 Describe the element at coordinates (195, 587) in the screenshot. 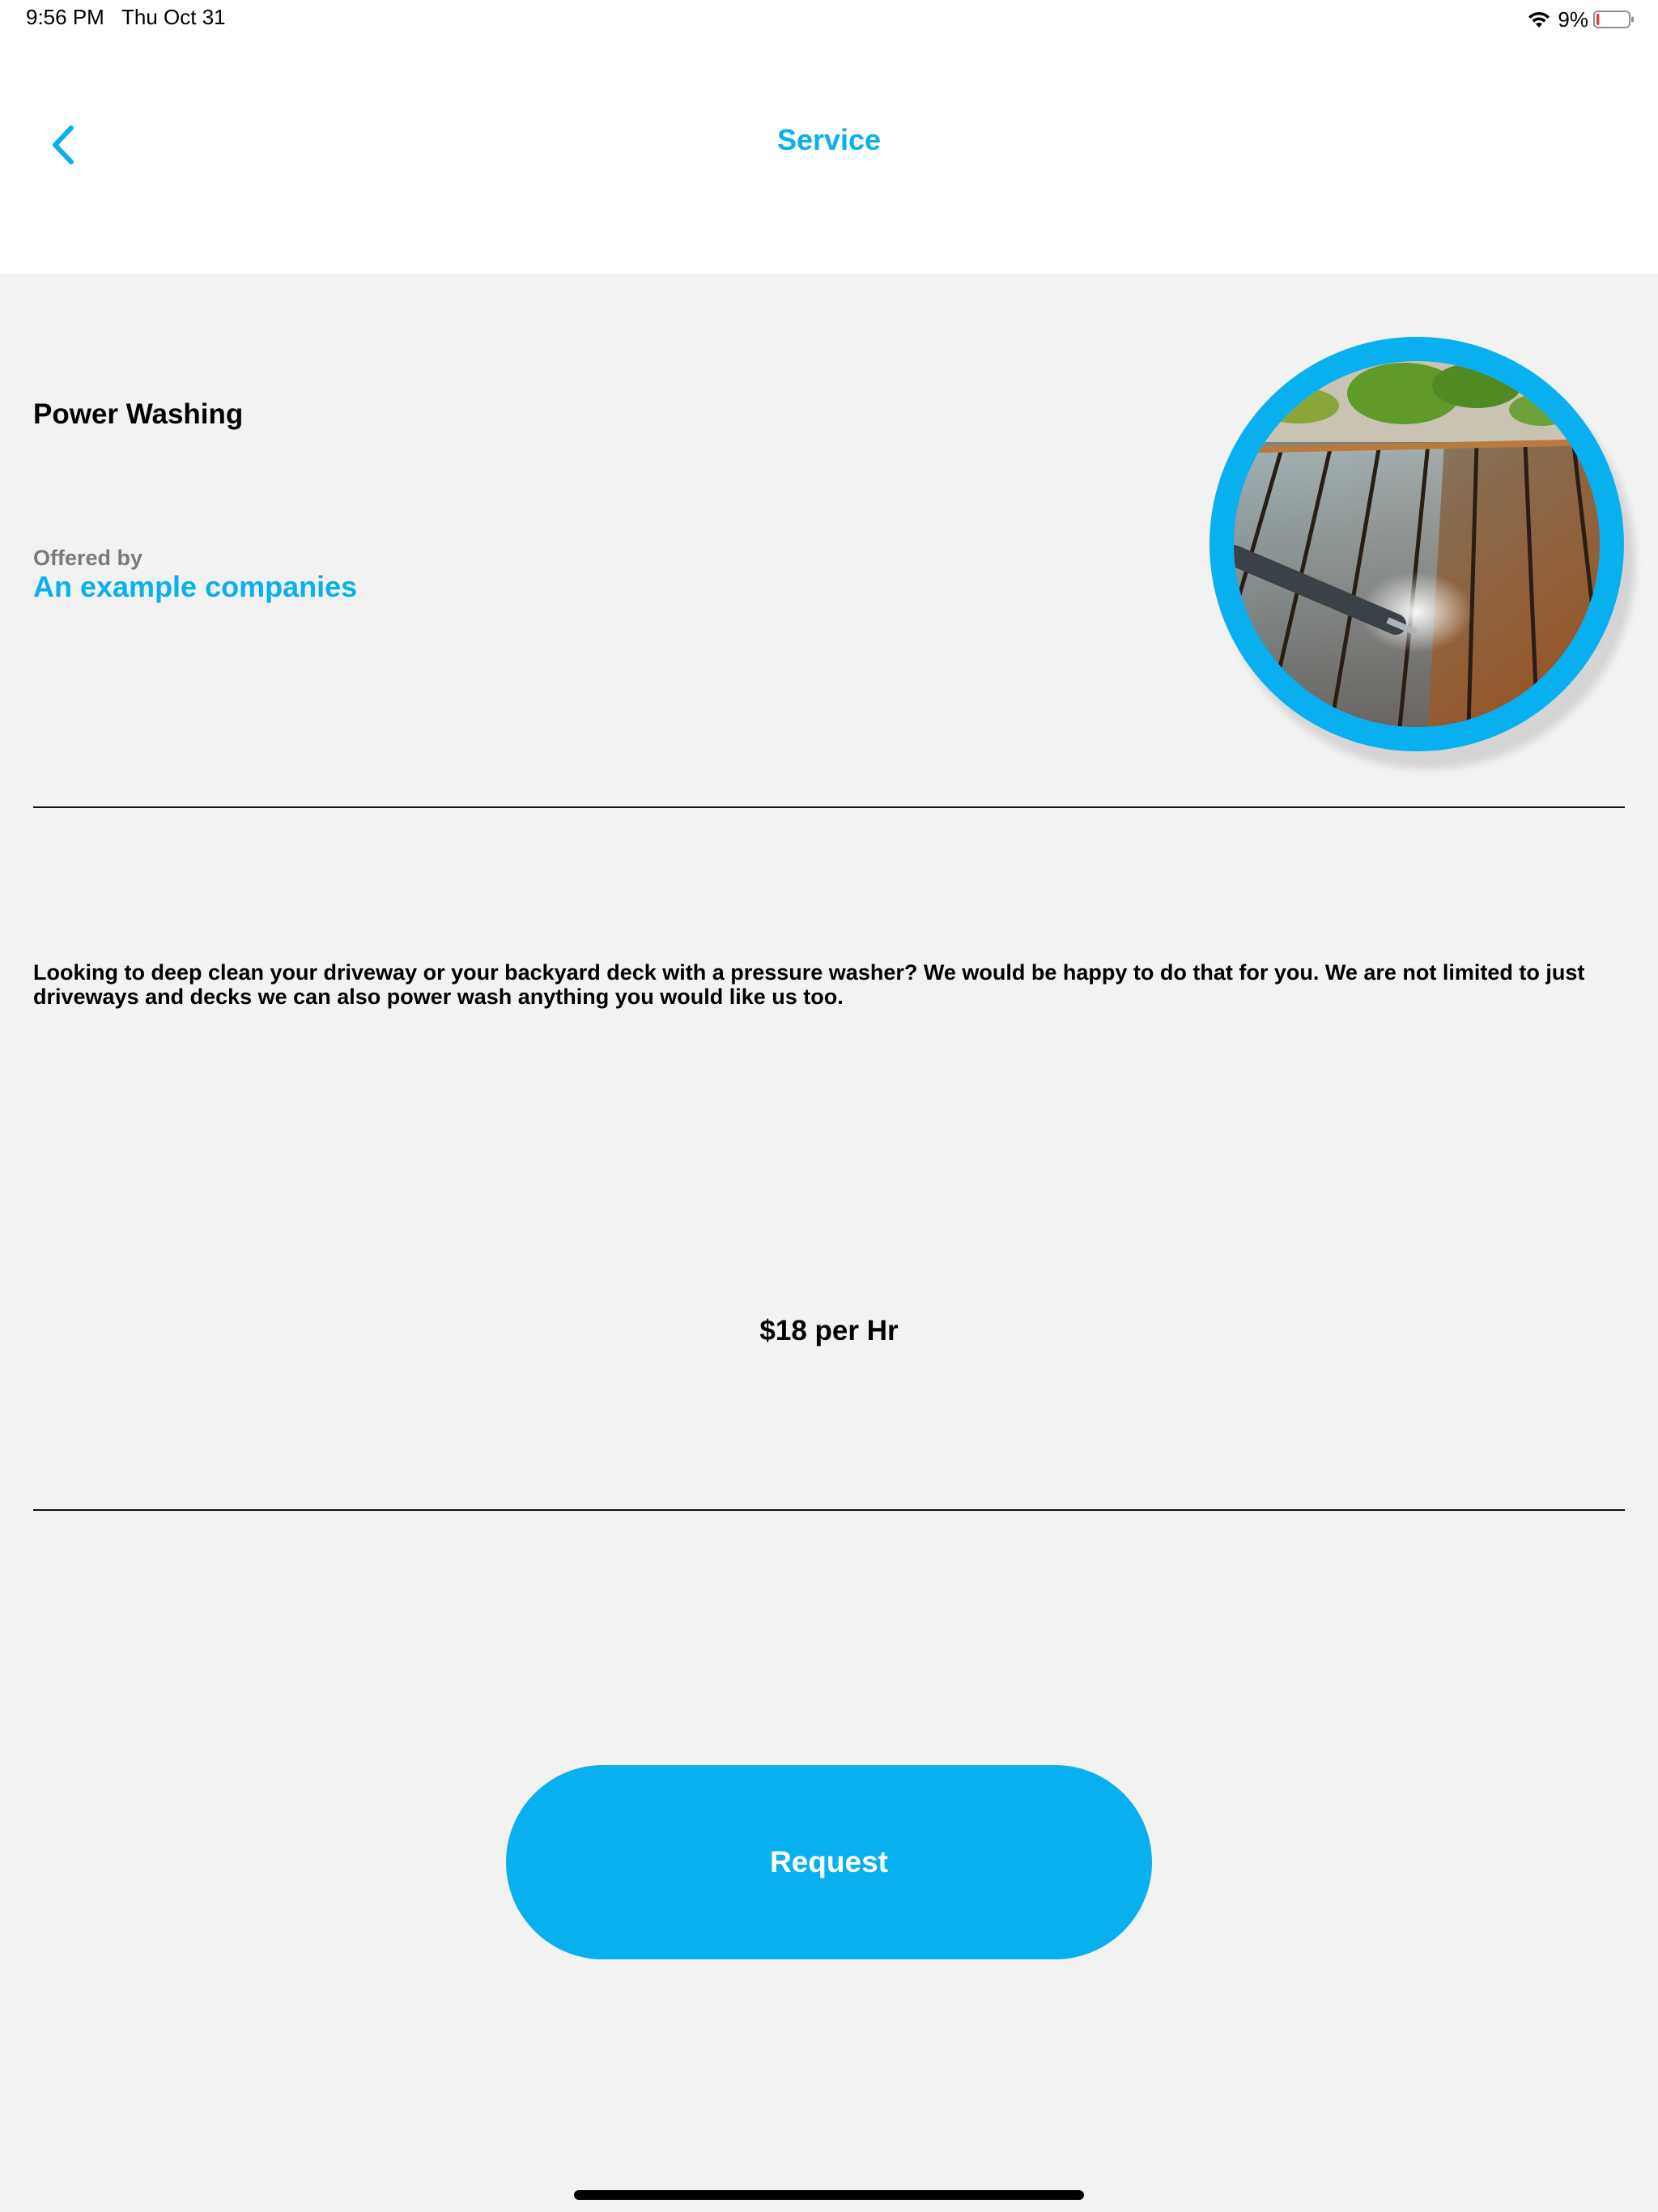

I see `company-link: An example companies` at that location.